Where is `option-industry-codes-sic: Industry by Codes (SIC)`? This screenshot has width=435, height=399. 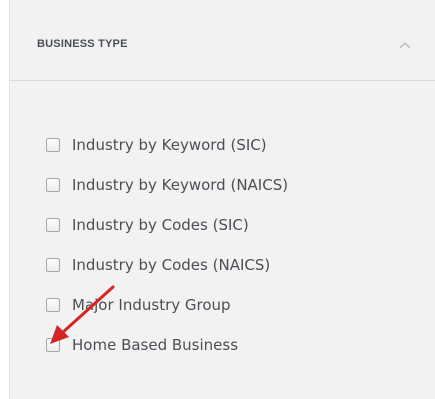
option-industry-codes-sic: Industry by Codes (SIC) is located at coordinates (167, 225).